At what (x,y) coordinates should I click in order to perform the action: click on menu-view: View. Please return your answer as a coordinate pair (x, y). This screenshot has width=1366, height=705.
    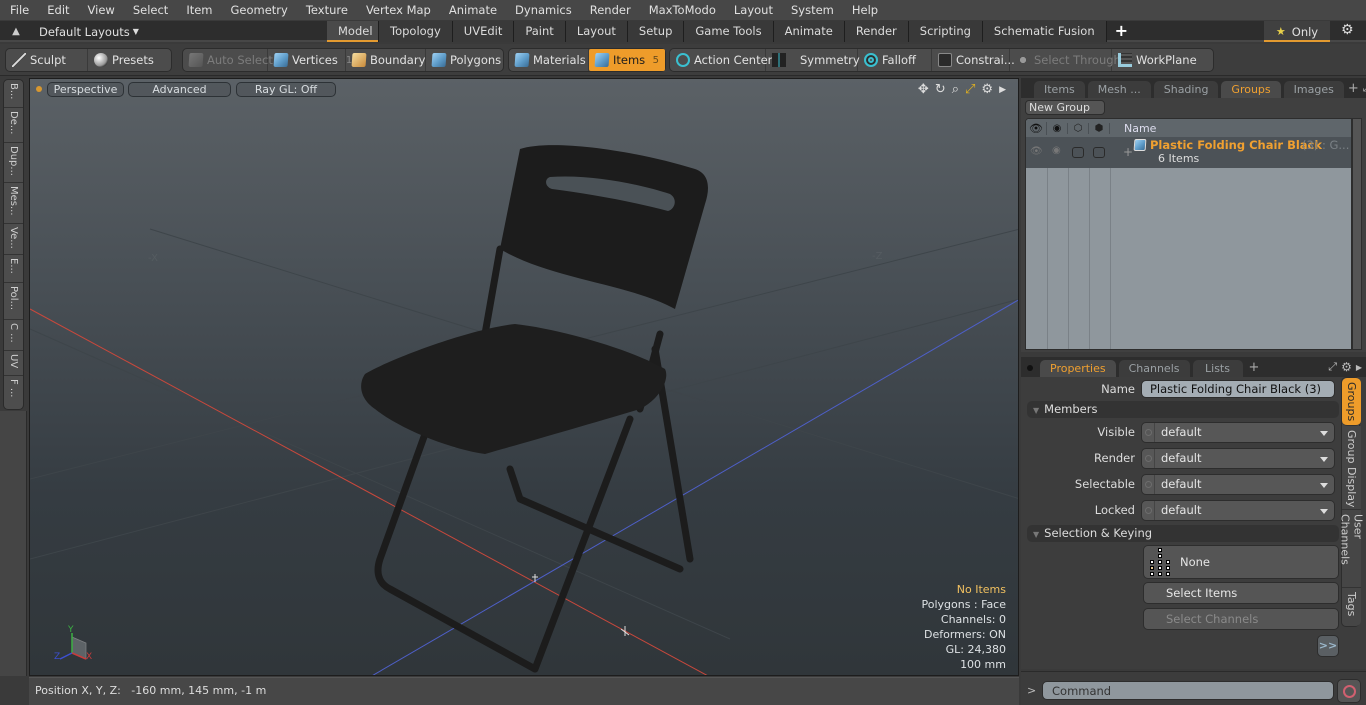
    Looking at the image, I should click on (100, 10).